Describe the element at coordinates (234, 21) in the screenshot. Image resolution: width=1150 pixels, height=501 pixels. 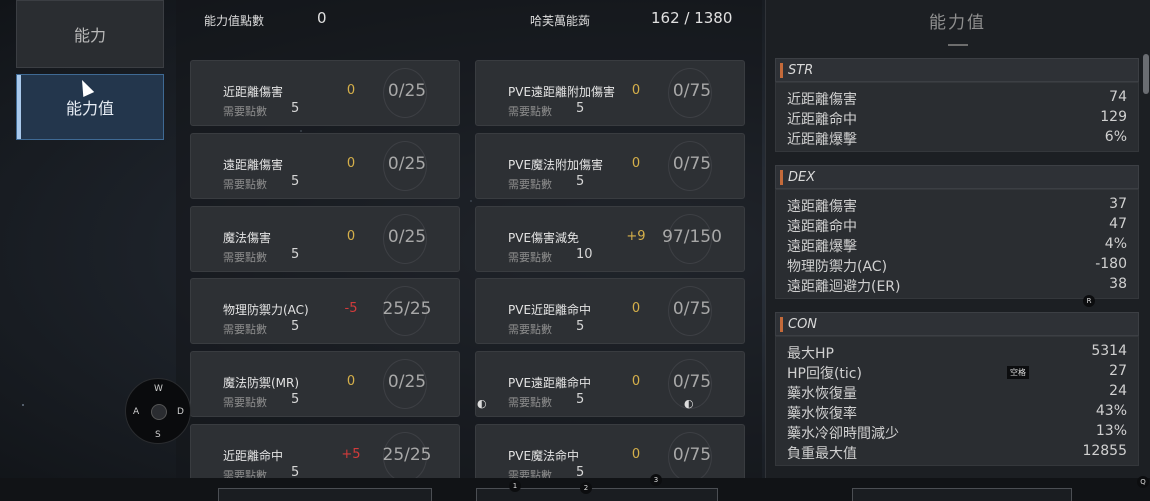
I see `points-label: 能力值點數` at that location.